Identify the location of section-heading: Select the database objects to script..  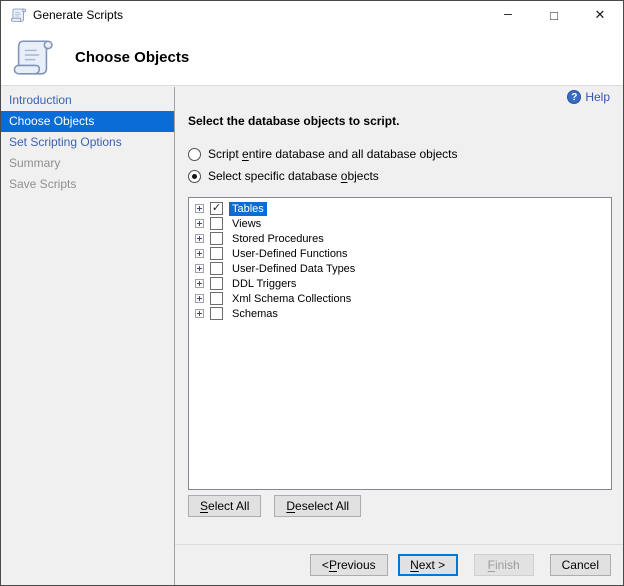
(294, 121).